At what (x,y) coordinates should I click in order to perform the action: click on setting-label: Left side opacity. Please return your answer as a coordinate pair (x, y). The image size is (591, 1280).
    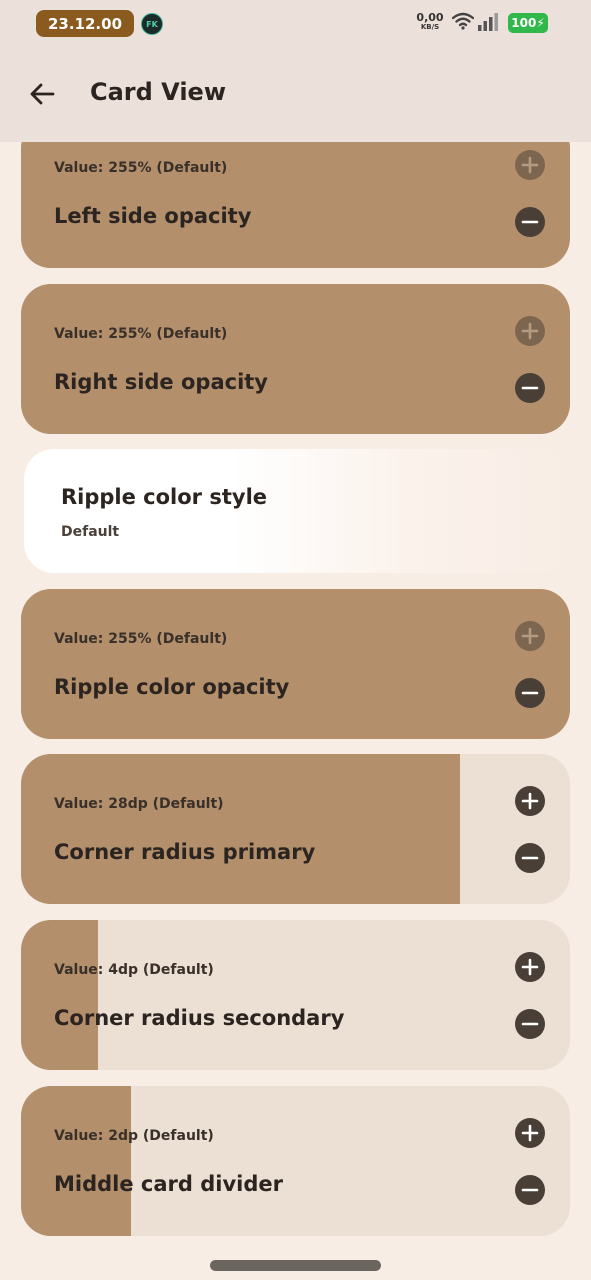
    Looking at the image, I should click on (153, 216).